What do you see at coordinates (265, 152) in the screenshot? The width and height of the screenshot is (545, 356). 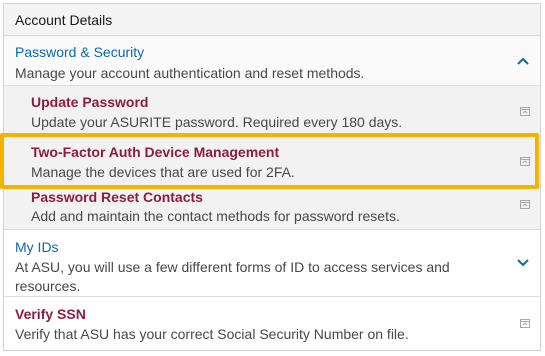 I see `item-title-two-factor: Two-Factor Auth Device Management` at bounding box center [265, 152].